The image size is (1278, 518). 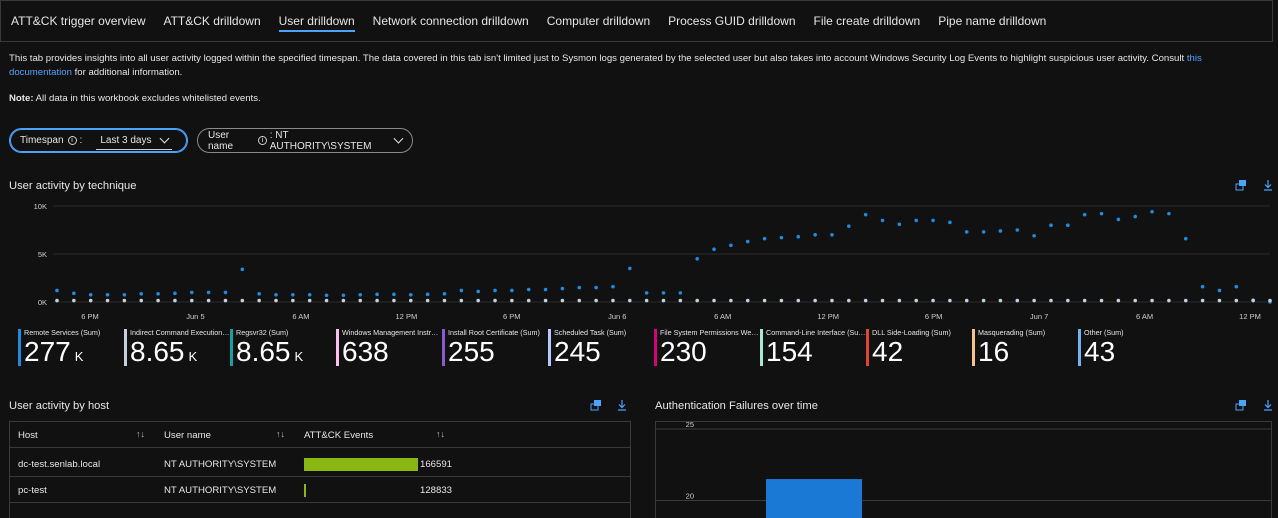 I want to click on x-tick-label: 12 PM, so click(x=407, y=316).